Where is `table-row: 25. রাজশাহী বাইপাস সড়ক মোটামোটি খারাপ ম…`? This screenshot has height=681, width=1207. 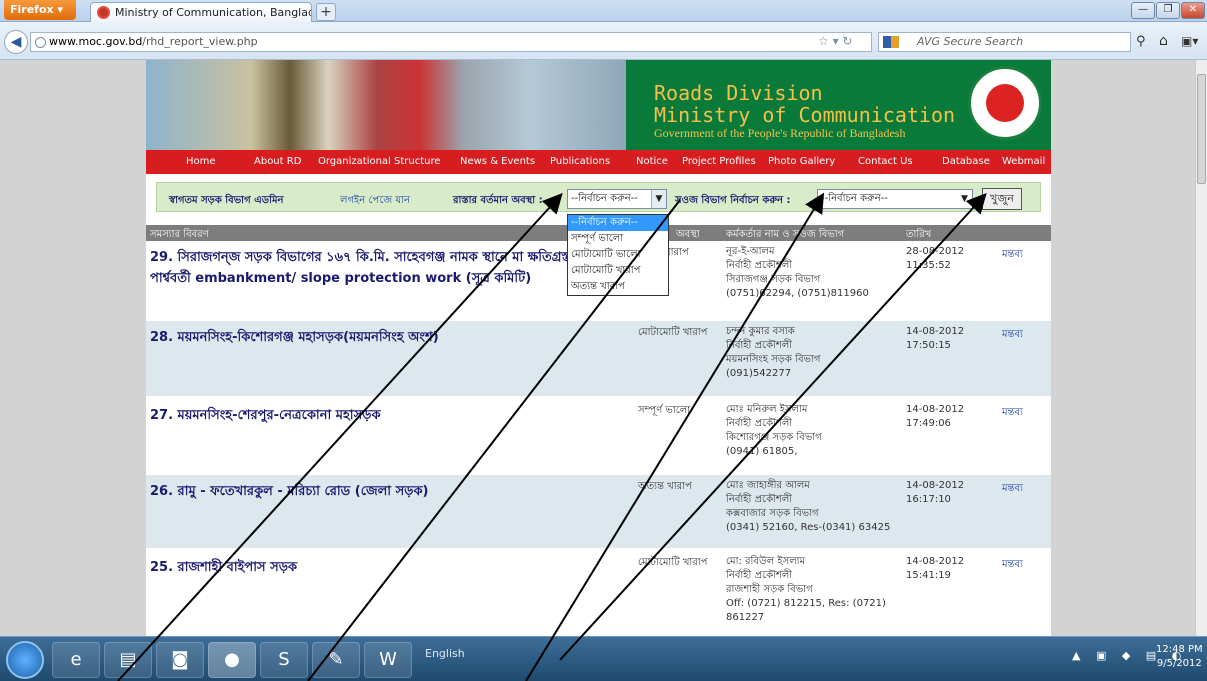
table-row: 25. রাজশাহী বাইপাস সড়ক মোটামোটি খারাপ ম… is located at coordinates (598, 593).